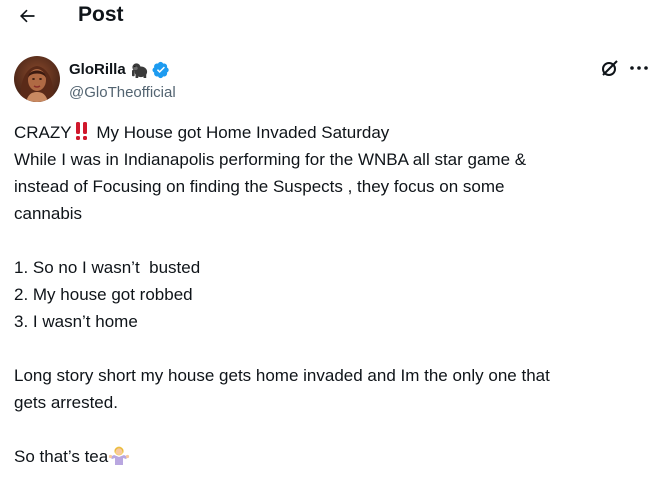  I want to click on tweet-line-1-suffix: My House got Home Invaded Saturday, so click(240, 132).